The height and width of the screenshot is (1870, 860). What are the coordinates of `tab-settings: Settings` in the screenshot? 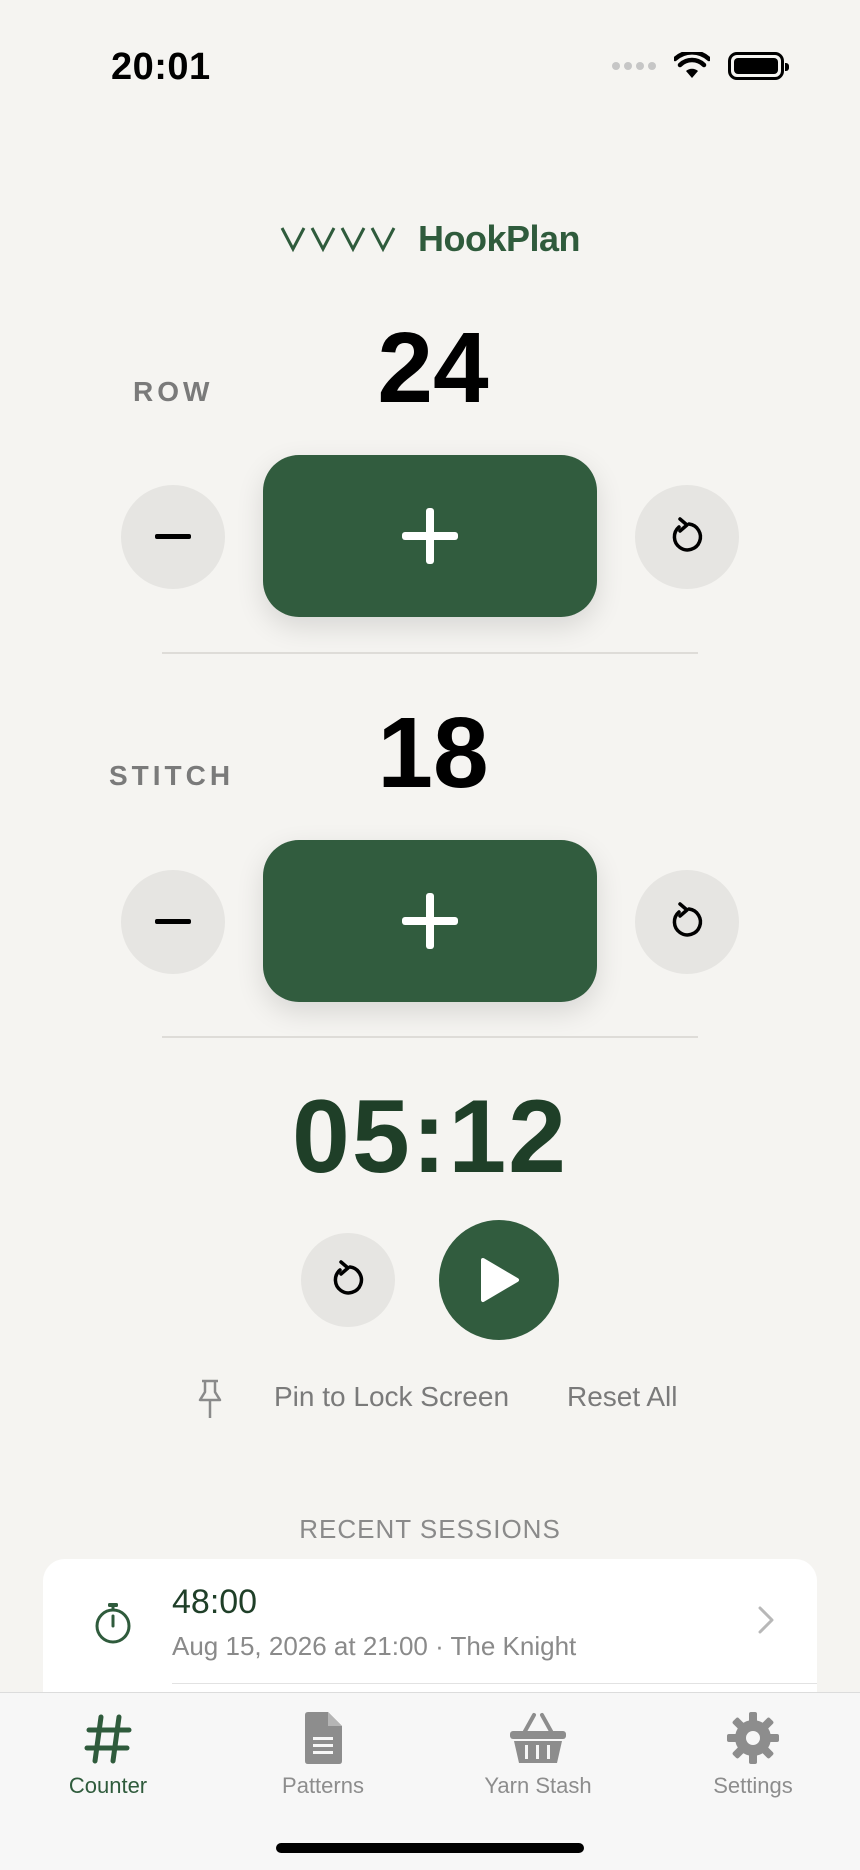 It's located at (753, 1751).